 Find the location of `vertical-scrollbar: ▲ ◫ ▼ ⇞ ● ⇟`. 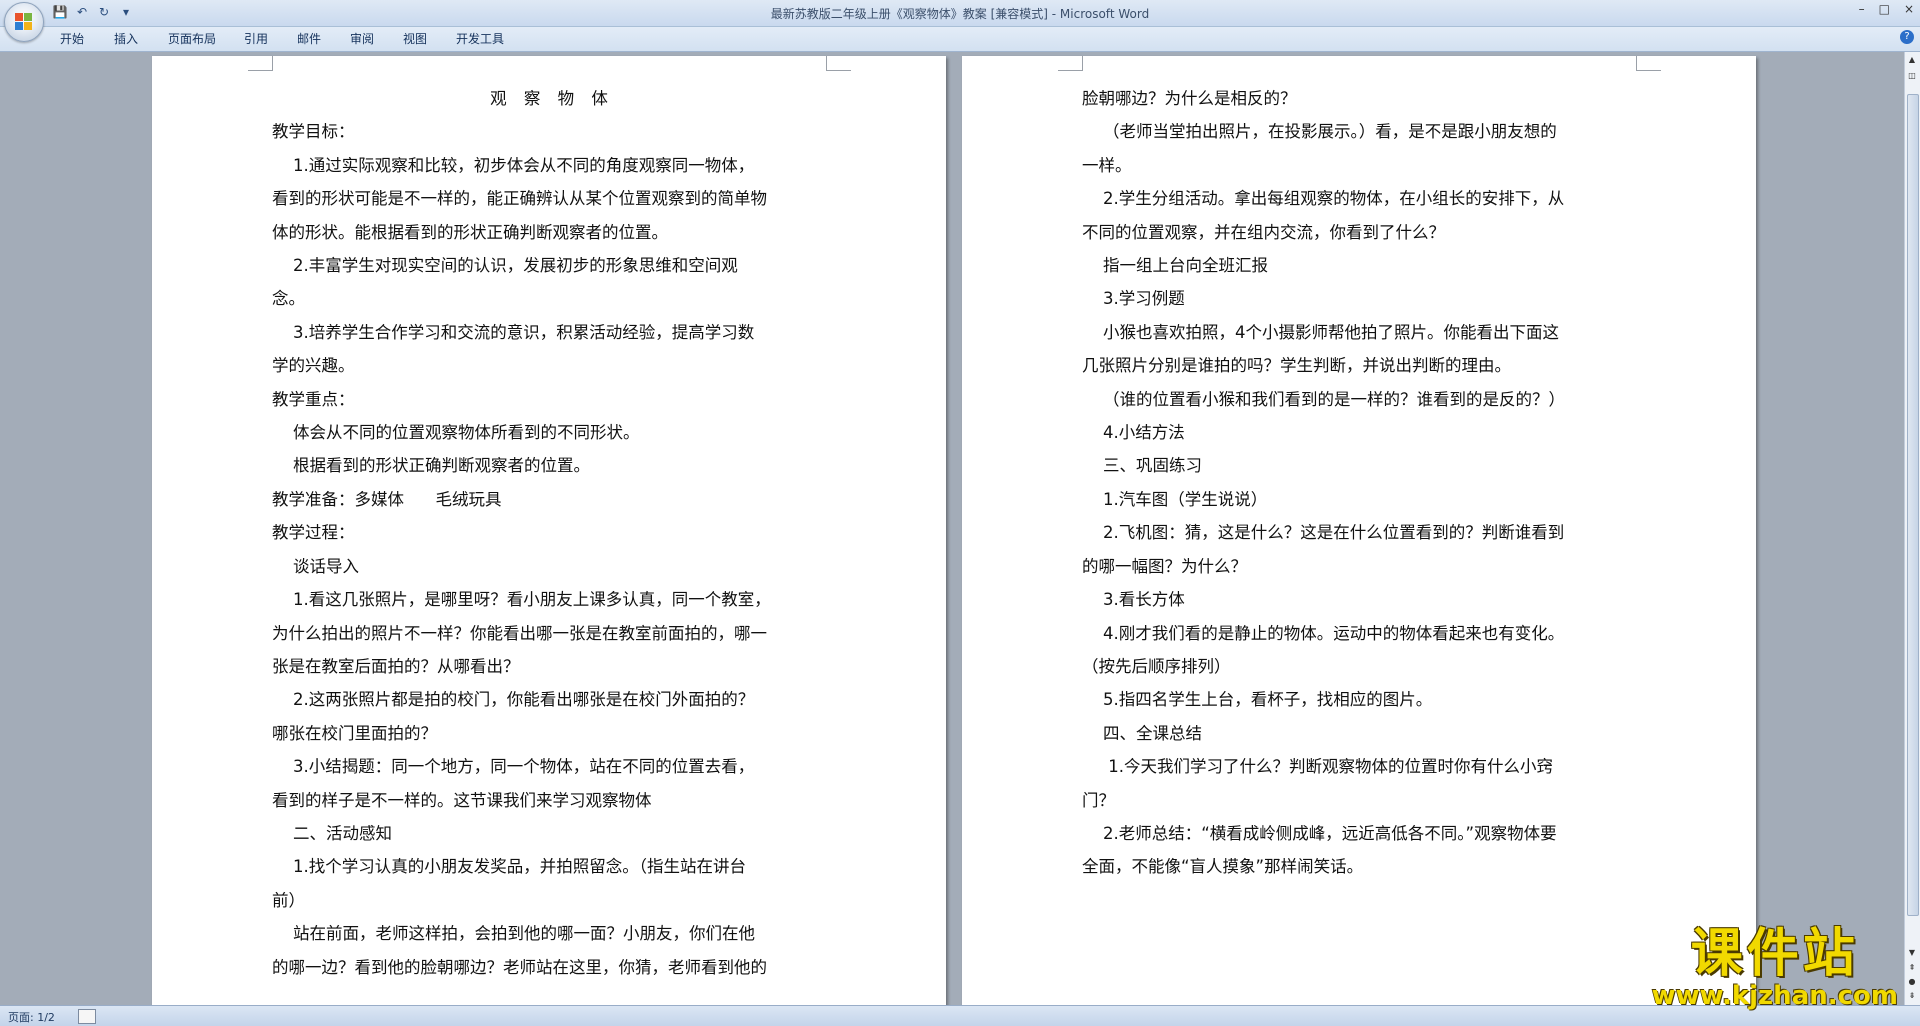

vertical-scrollbar: ▲ ◫ ▼ ⇞ ● ⇟ is located at coordinates (1912, 528).